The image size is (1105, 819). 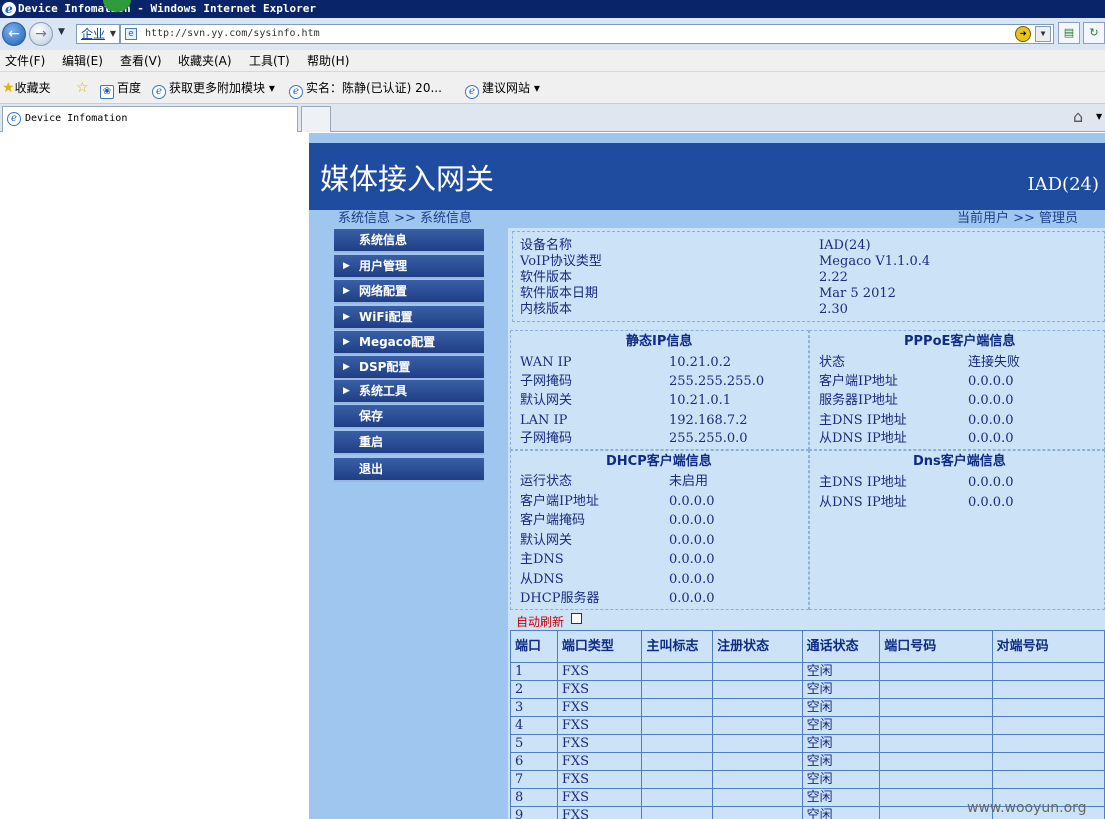 What do you see at coordinates (1023, 34) in the screenshot?
I see `go-icon: ➜` at bounding box center [1023, 34].